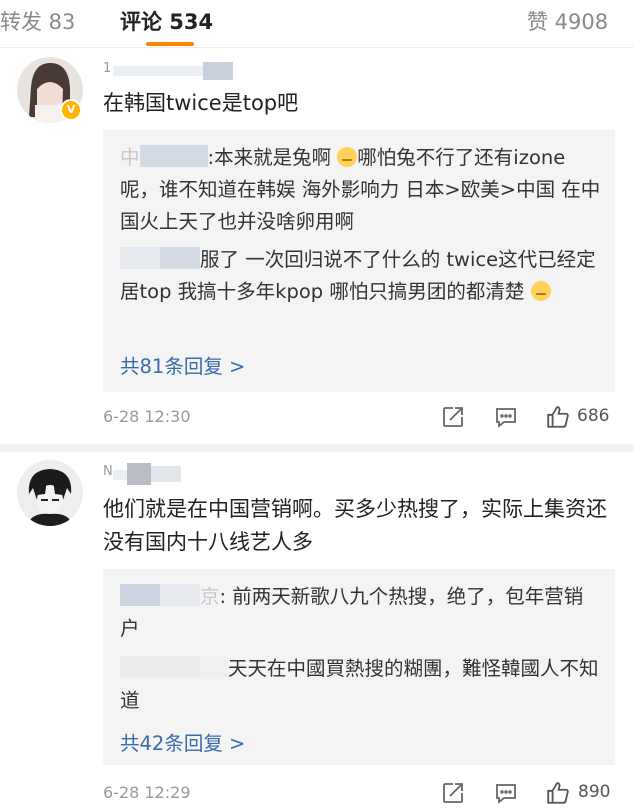  I want to click on like-count: 890, so click(594, 792).